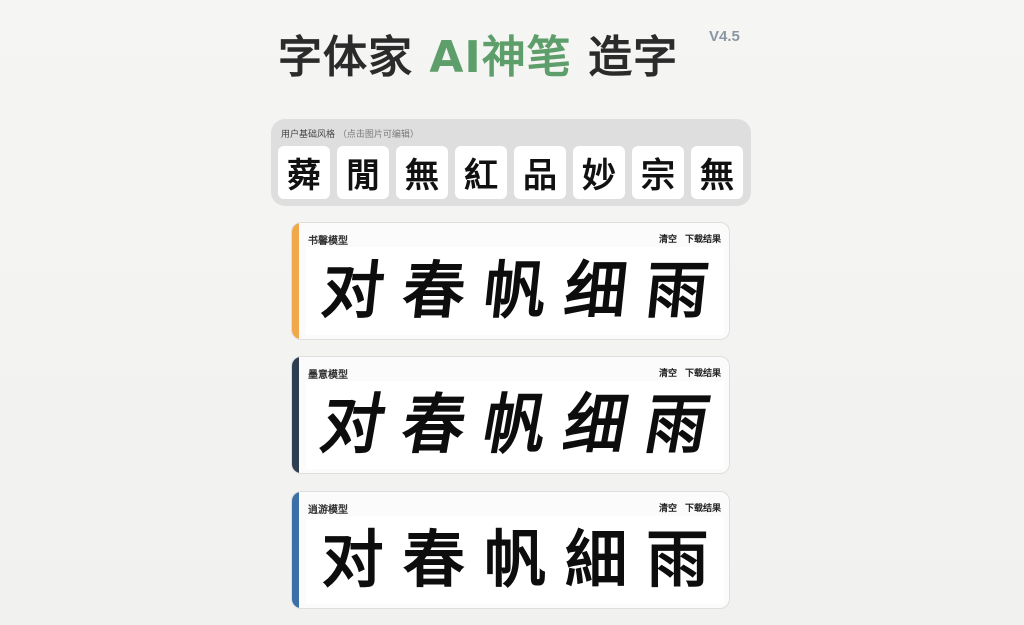  Describe the element at coordinates (633, 57) in the screenshot. I see `title-part2: 造字` at that location.